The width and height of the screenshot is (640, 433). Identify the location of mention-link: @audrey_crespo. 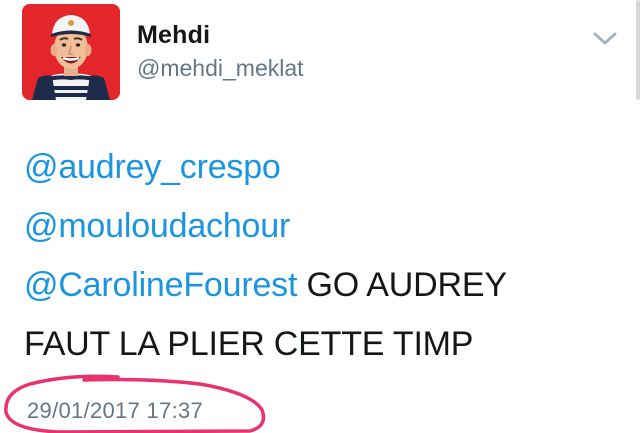
(152, 167).